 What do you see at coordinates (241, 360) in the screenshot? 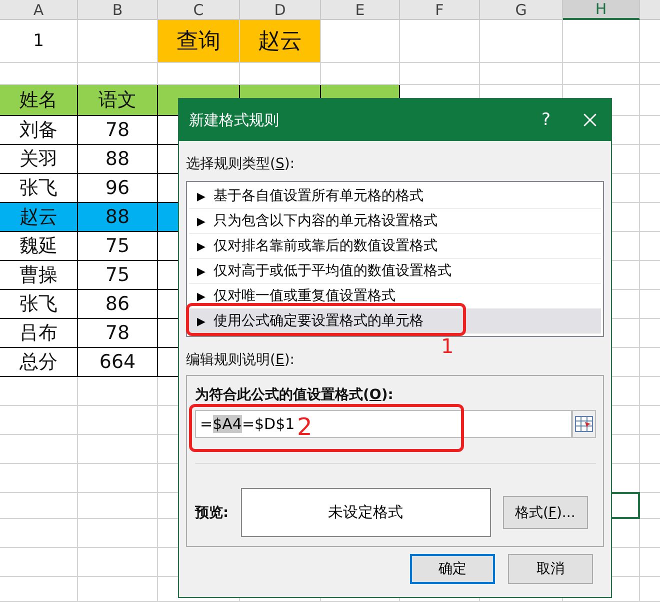
I see `section-label: 编辑规则说明(E):` at bounding box center [241, 360].